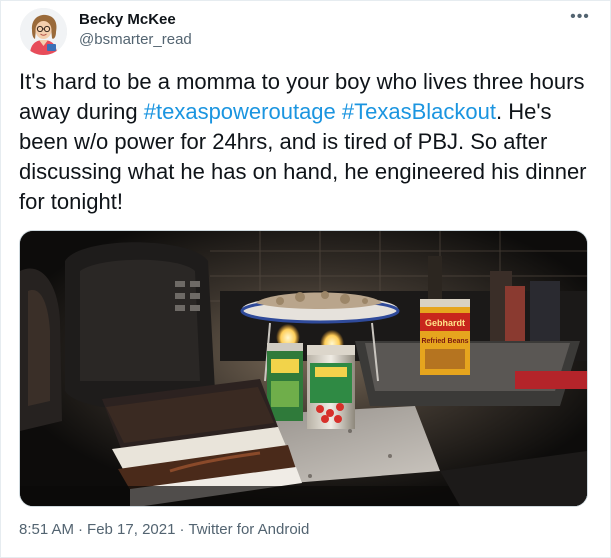 This screenshot has width=611, height=558. What do you see at coordinates (248, 529) in the screenshot?
I see `tweet-source: Twitter for Android` at bounding box center [248, 529].